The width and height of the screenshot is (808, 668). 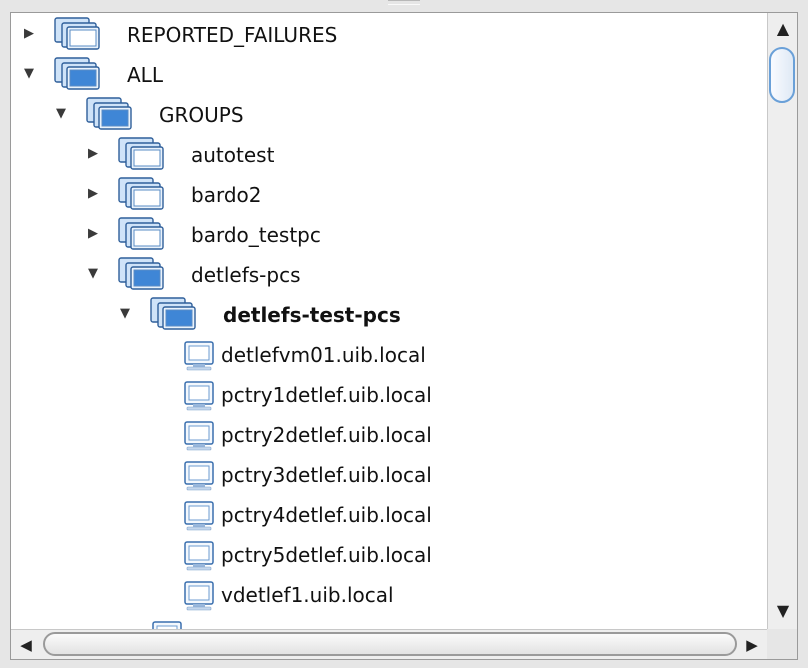 What do you see at coordinates (323, 355) in the screenshot?
I see `tree-node-label: detlefvm01.uib.local` at bounding box center [323, 355].